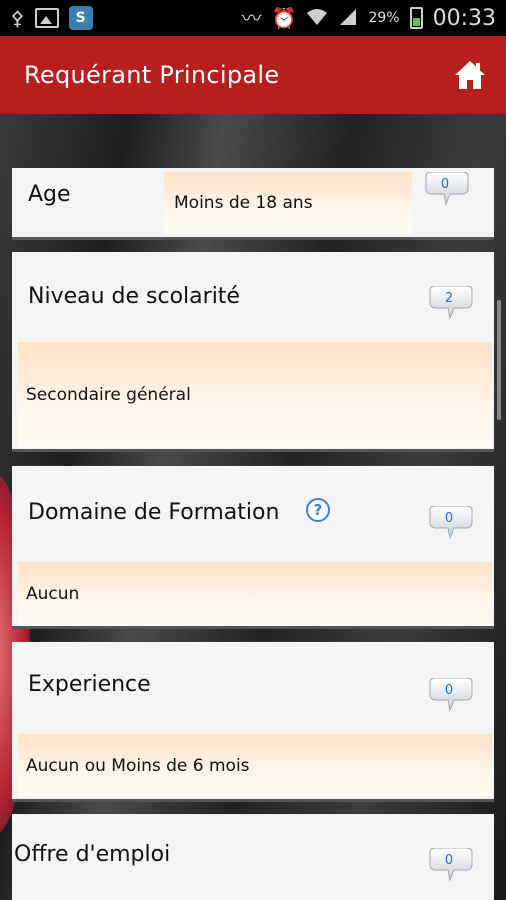 This screenshot has width=506, height=900. I want to click on status-bar: ⚴ S 〰 ⏰ 29% 00:33, so click(253, 18).